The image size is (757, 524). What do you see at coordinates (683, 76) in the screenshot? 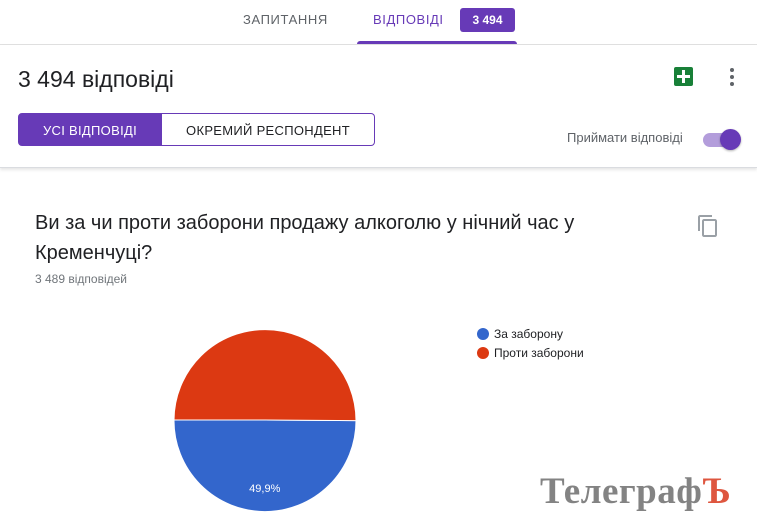
I see `google-sheets-icon` at bounding box center [683, 76].